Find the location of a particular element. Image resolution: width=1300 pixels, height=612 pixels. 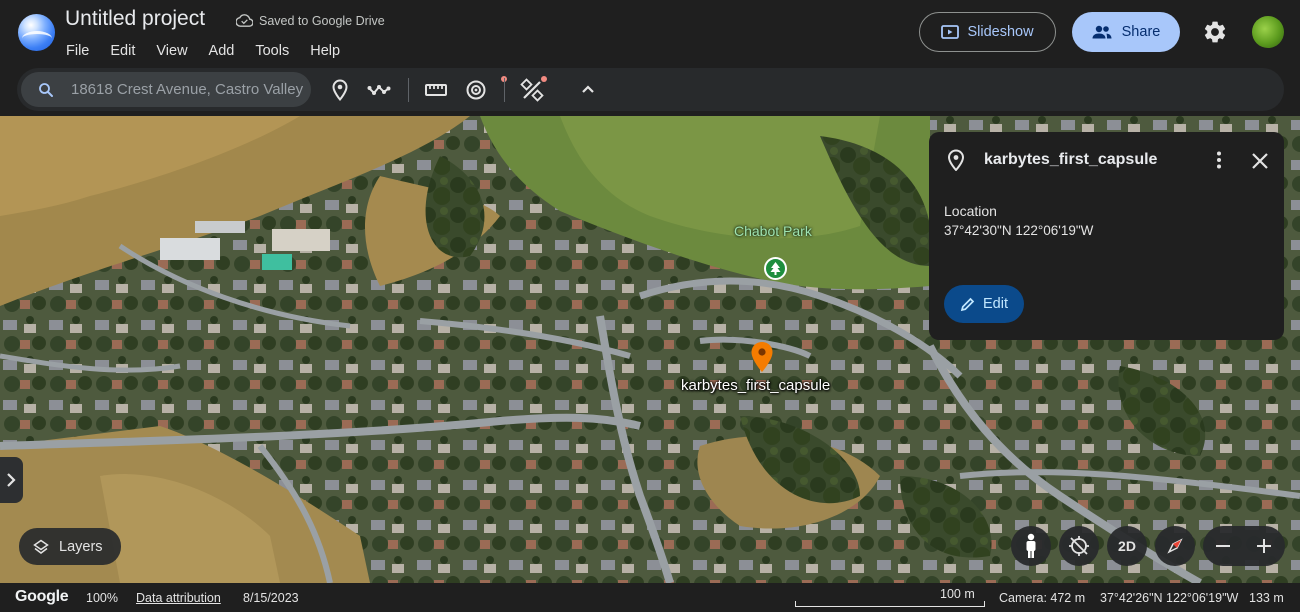

zoom-in-icon is located at coordinates (1264, 546).